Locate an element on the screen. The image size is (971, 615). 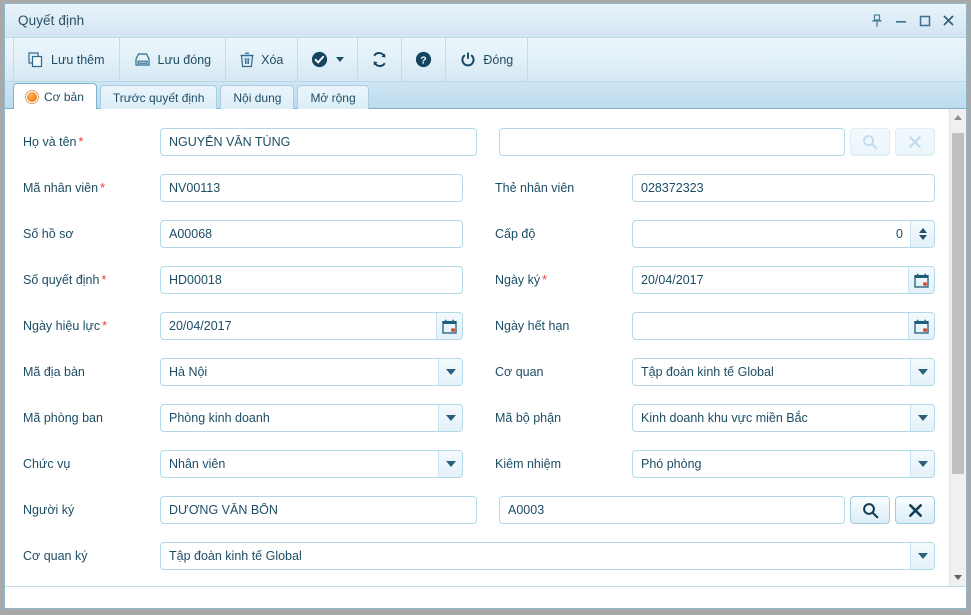
field-agency: Cơ quan Tập đoàn kinh tế Global is located at coordinates (713, 372).